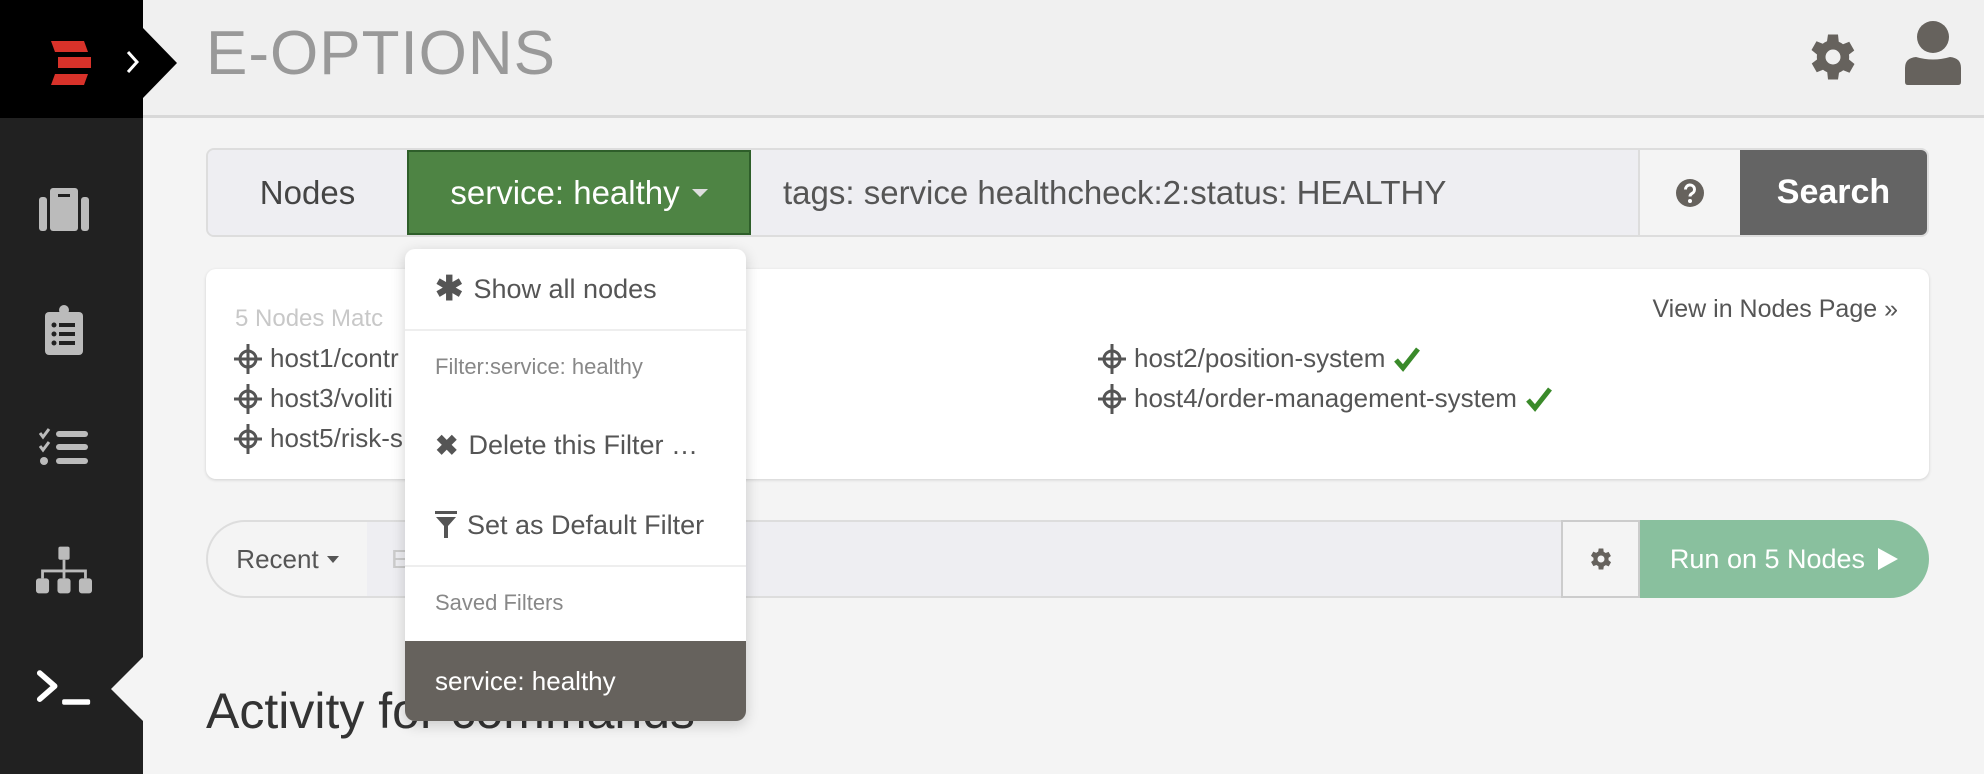  What do you see at coordinates (331, 398) in the screenshot?
I see `node-name: host3/voliti` at bounding box center [331, 398].